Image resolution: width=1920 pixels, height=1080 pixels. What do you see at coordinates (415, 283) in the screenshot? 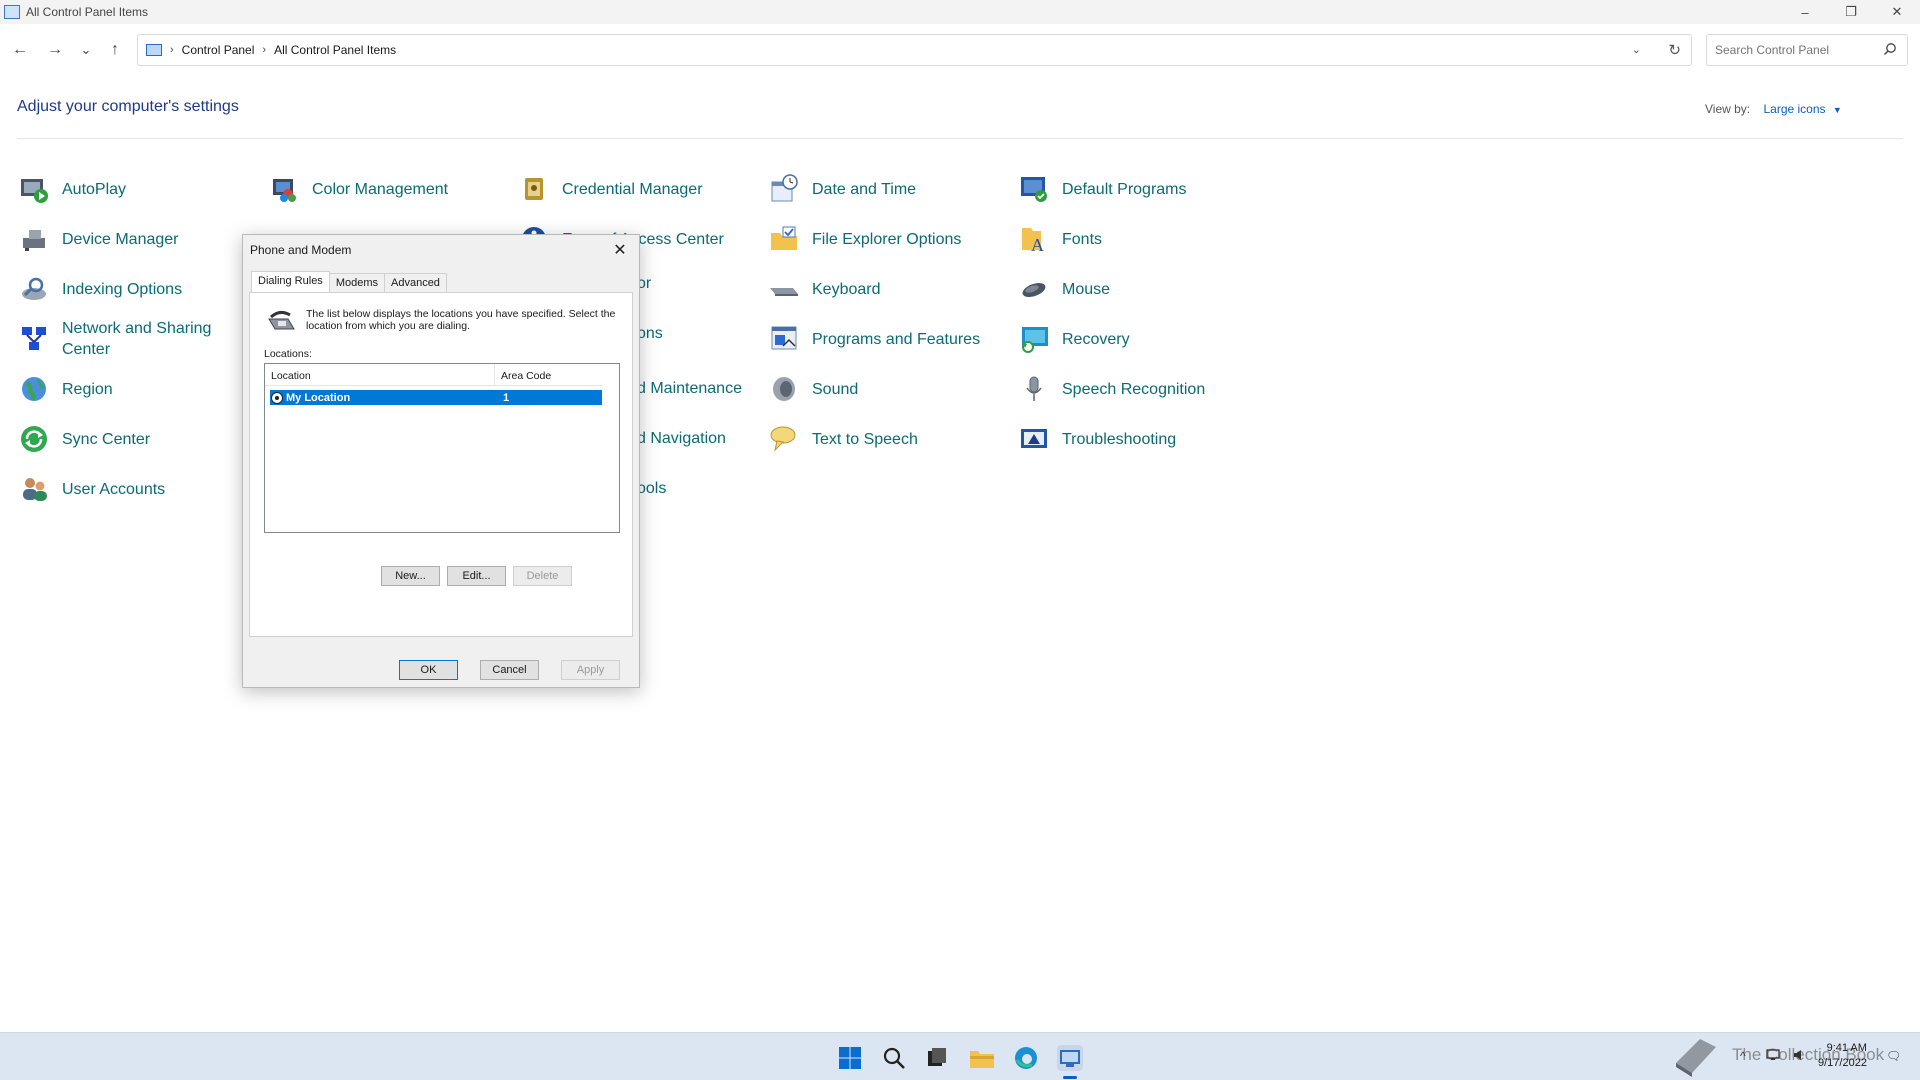
I see `tab-advanced: Advanced` at bounding box center [415, 283].